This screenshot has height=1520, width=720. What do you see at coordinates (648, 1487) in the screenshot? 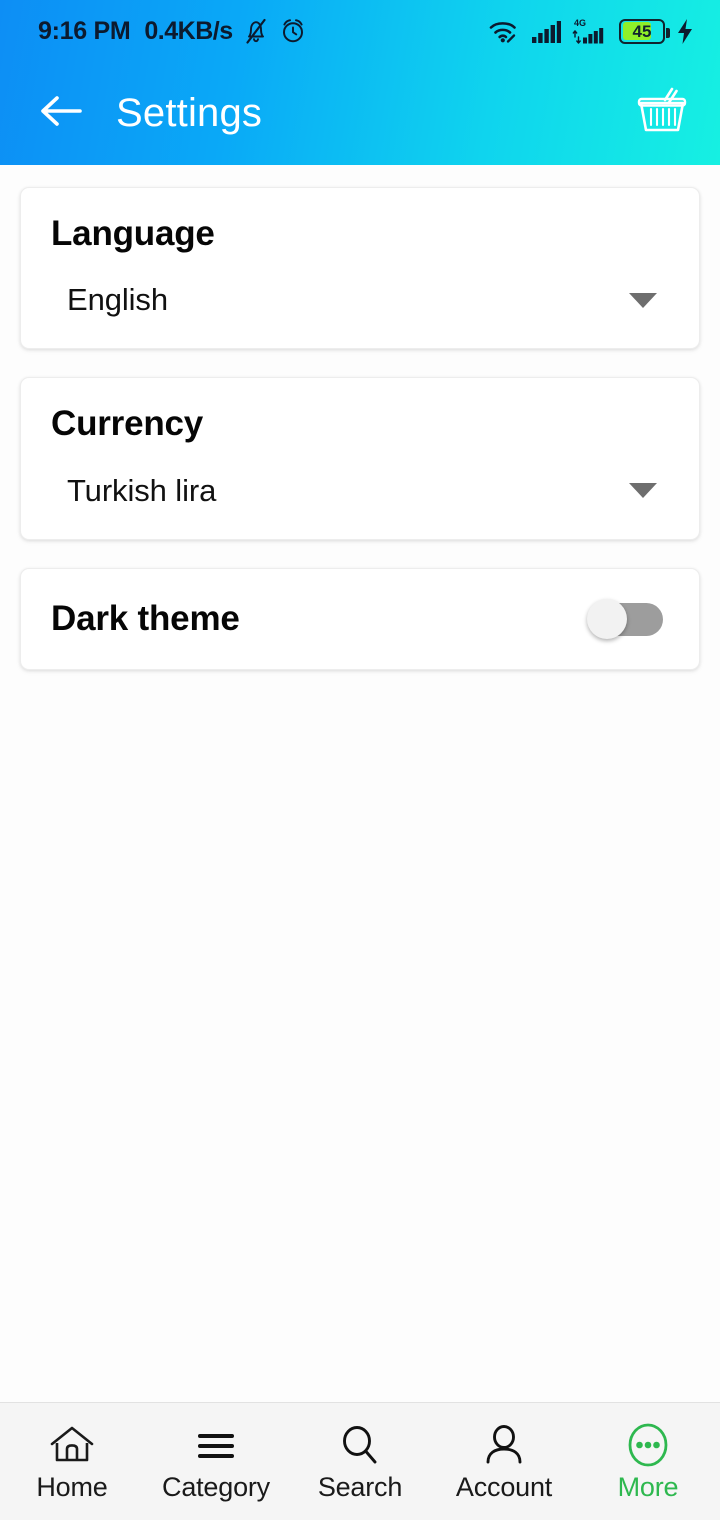
I see `nav-label-more: More` at bounding box center [648, 1487].